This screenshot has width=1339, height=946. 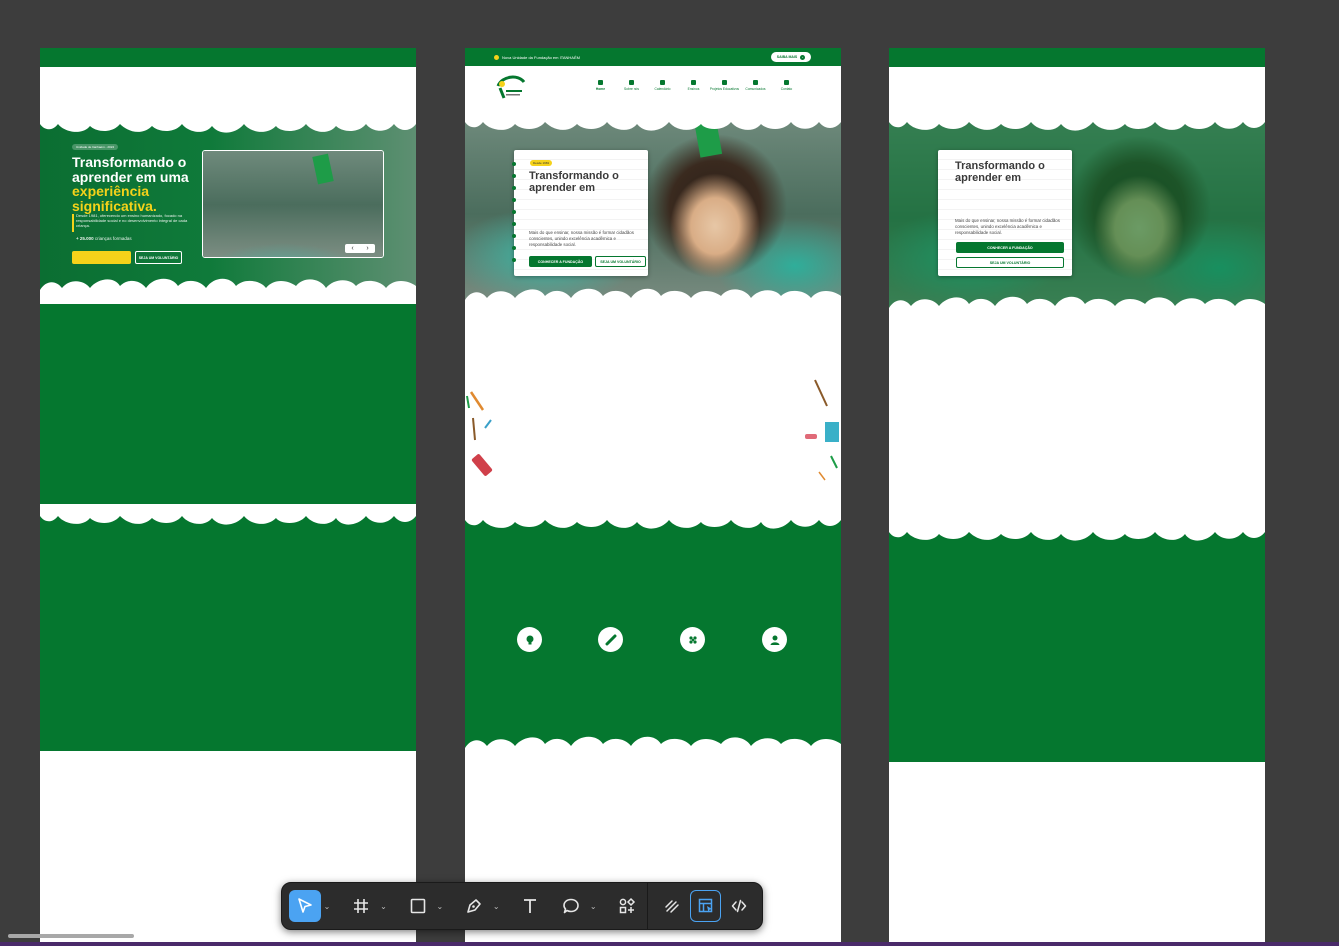 I want to click on nav-about: Sobre nós, so click(x=631, y=85).